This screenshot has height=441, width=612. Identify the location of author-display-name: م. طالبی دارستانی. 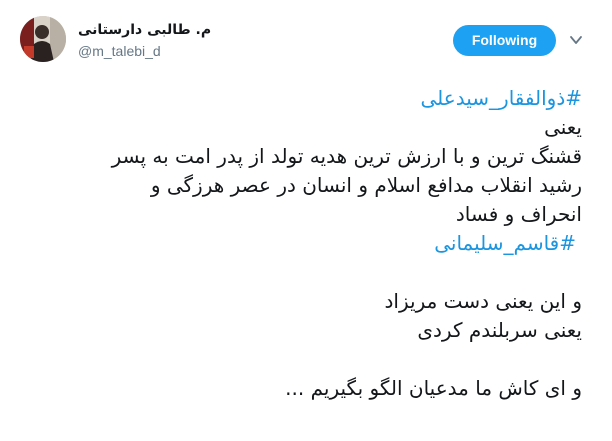
(144, 30).